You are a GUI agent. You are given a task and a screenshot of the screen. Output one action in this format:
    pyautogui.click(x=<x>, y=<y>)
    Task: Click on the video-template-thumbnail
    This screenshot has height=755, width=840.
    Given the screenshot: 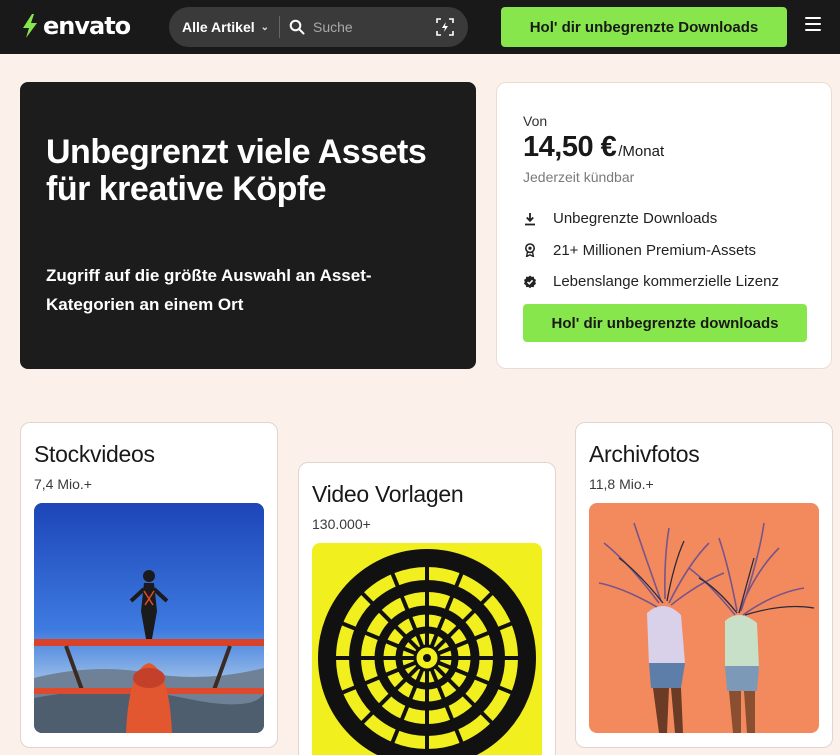 What is the action you would take?
    pyautogui.click(x=427, y=649)
    